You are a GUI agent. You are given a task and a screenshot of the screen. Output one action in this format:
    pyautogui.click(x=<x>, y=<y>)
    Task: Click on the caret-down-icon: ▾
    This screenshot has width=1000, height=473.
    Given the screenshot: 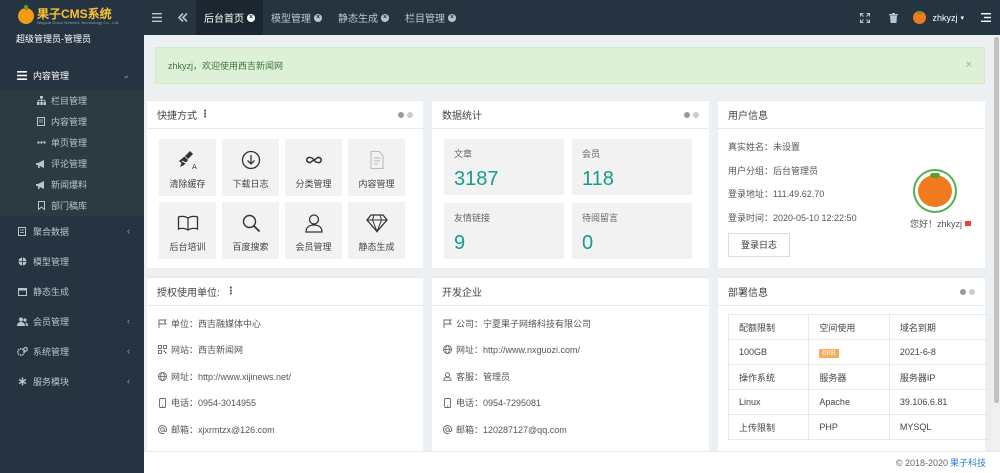 What is the action you would take?
    pyautogui.click(x=962, y=18)
    